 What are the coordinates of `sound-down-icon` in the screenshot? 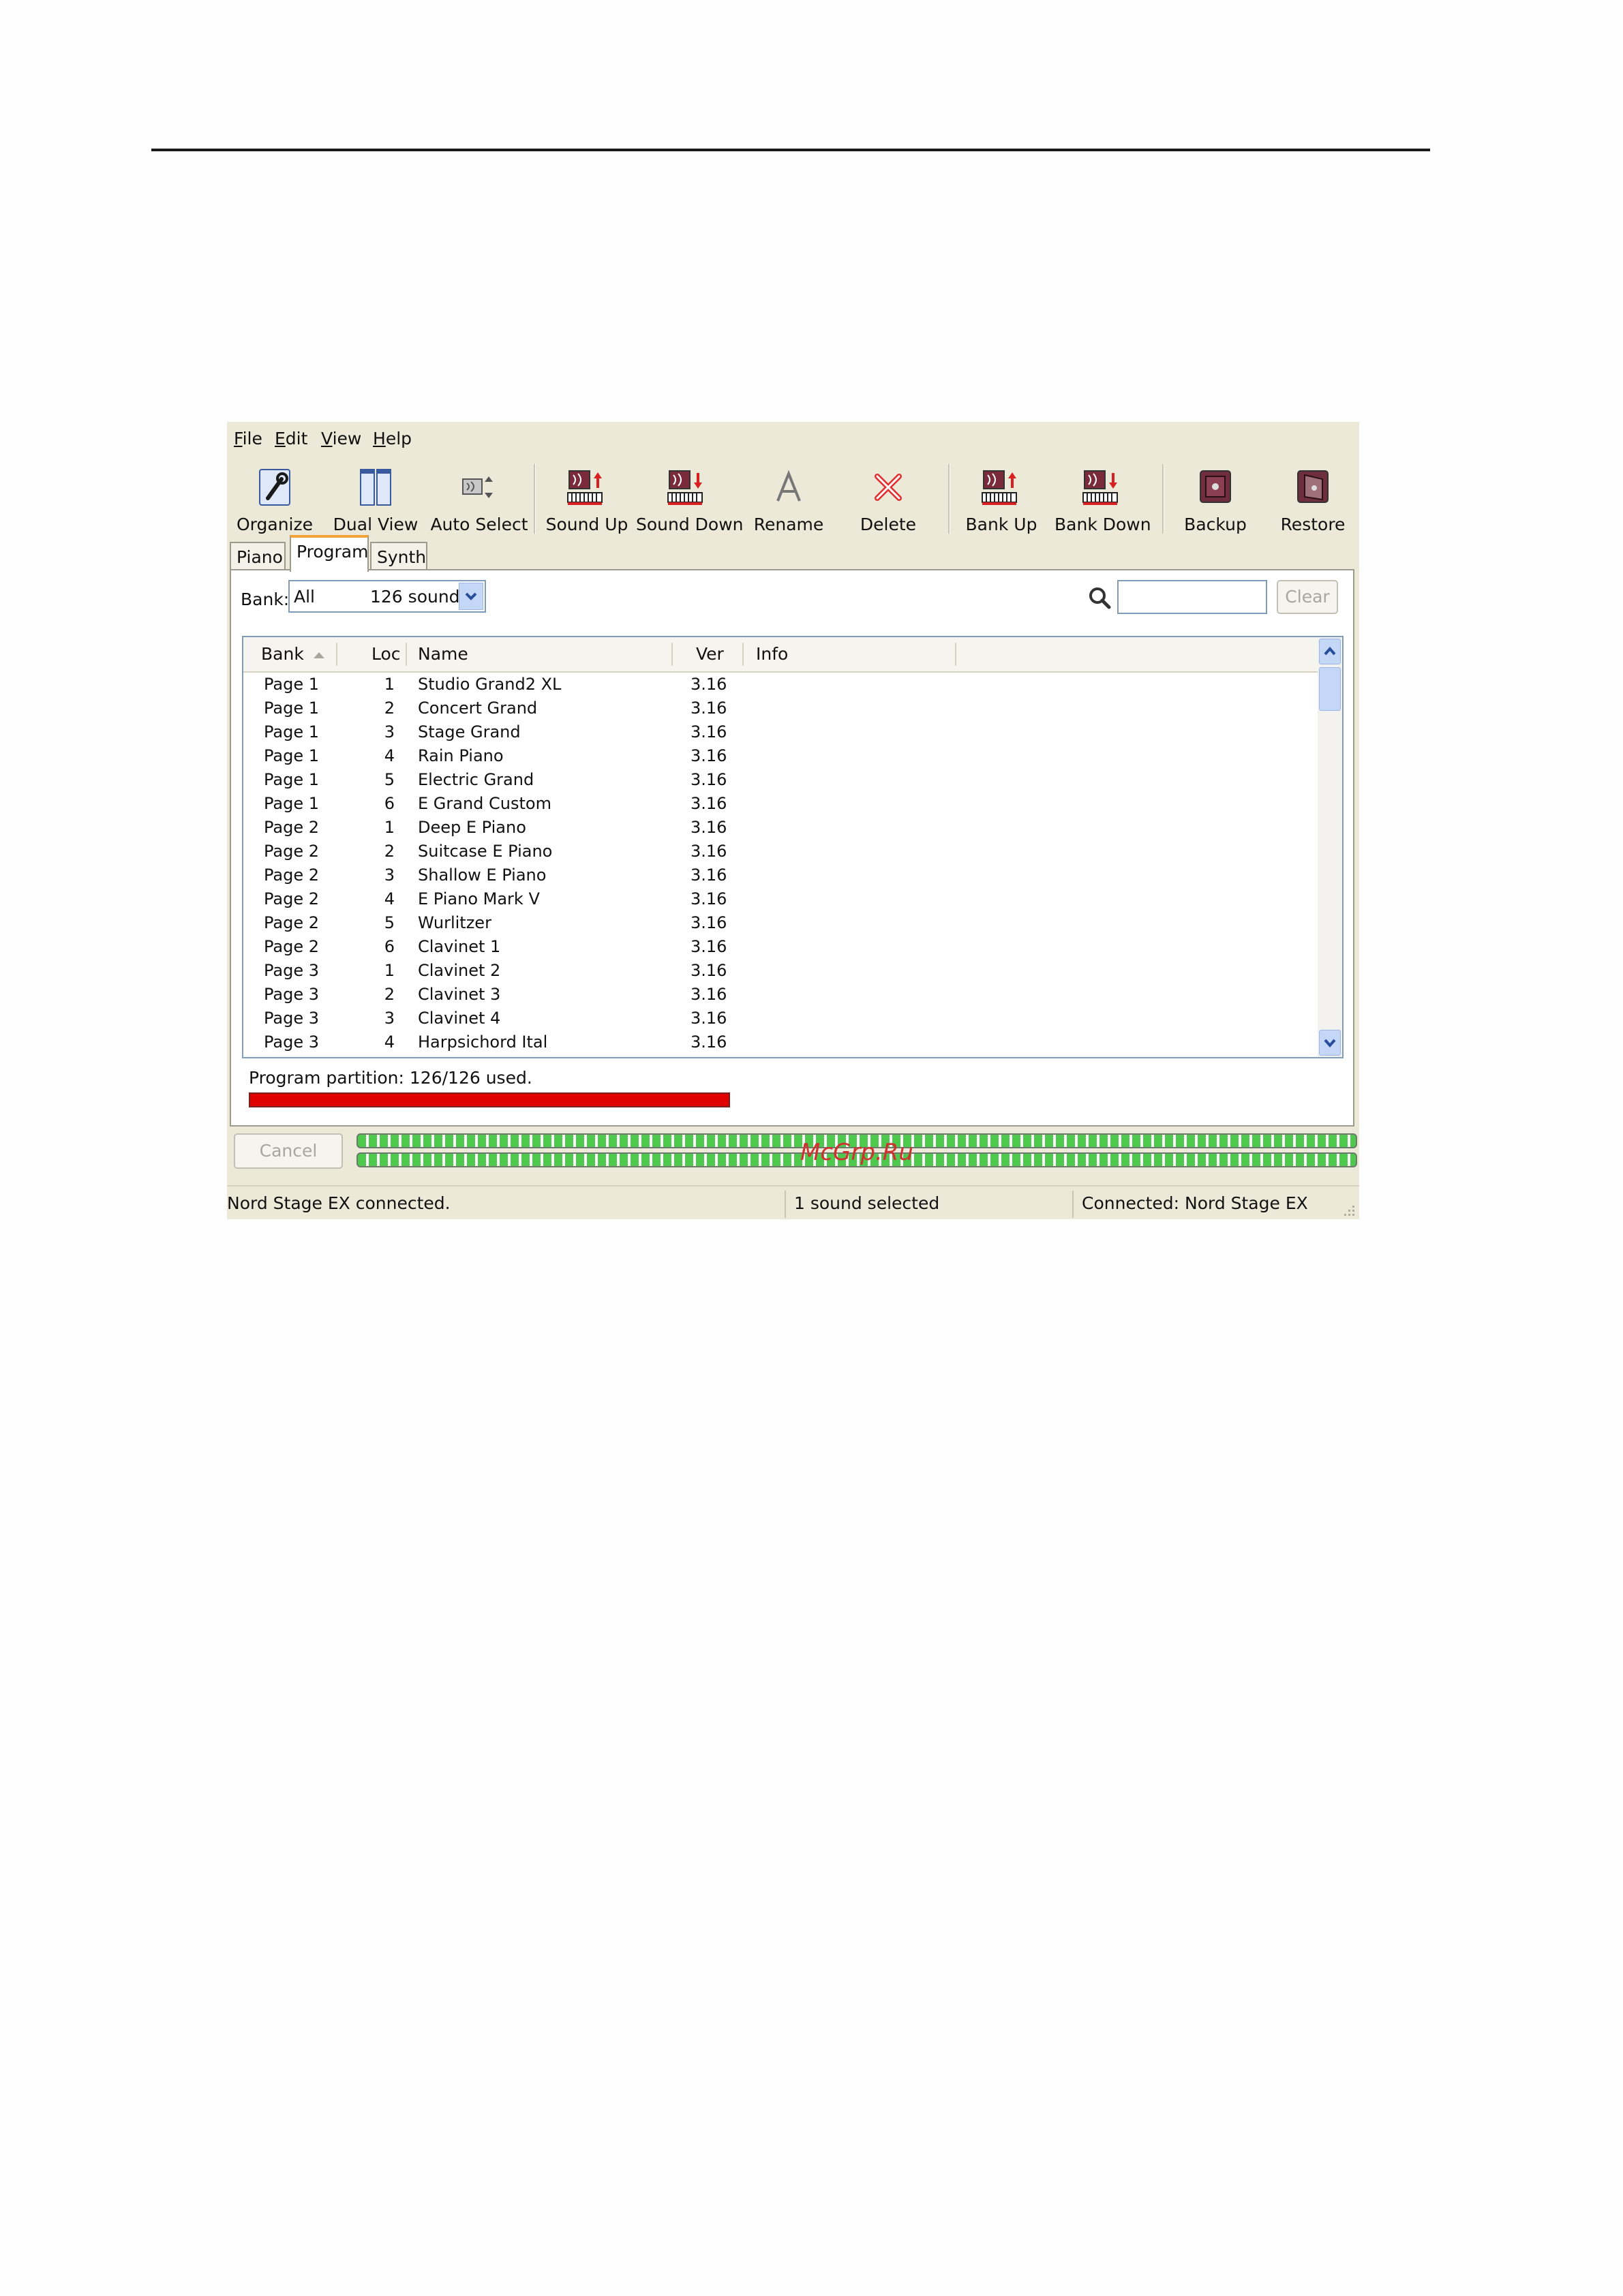 It's located at (685, 488).